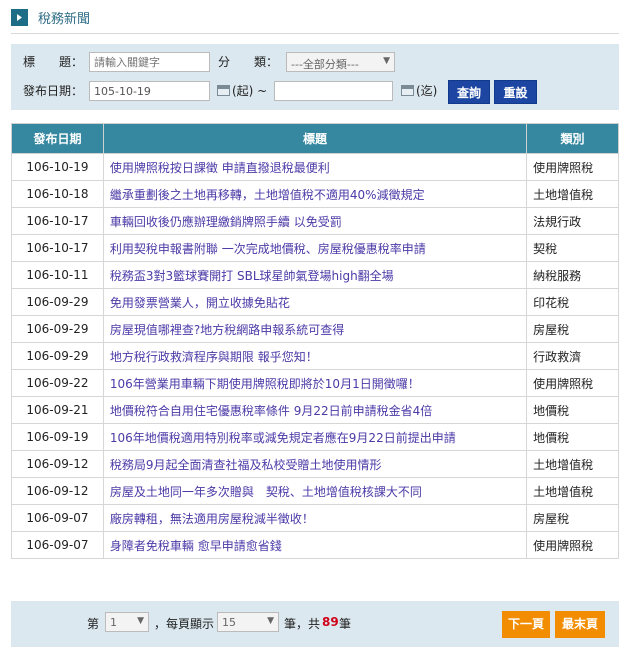  I want to click on date-end-input, so click(333, 91).